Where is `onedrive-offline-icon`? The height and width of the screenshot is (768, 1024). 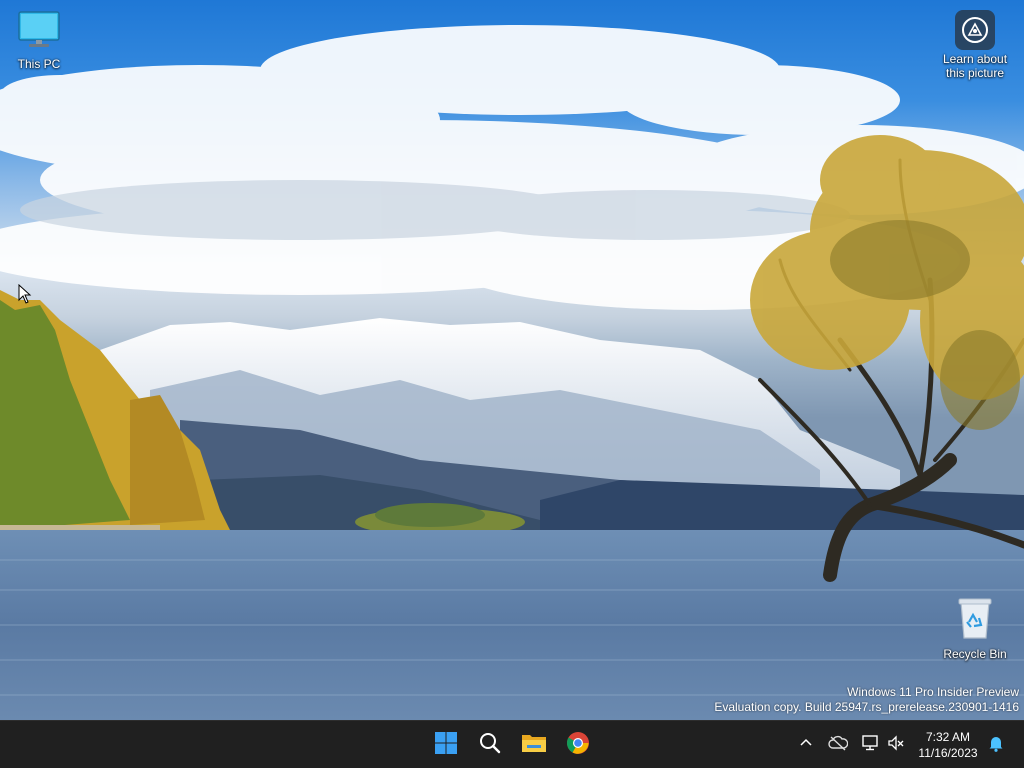
onedrive-offline-icon is located at coordinates (838, 745).